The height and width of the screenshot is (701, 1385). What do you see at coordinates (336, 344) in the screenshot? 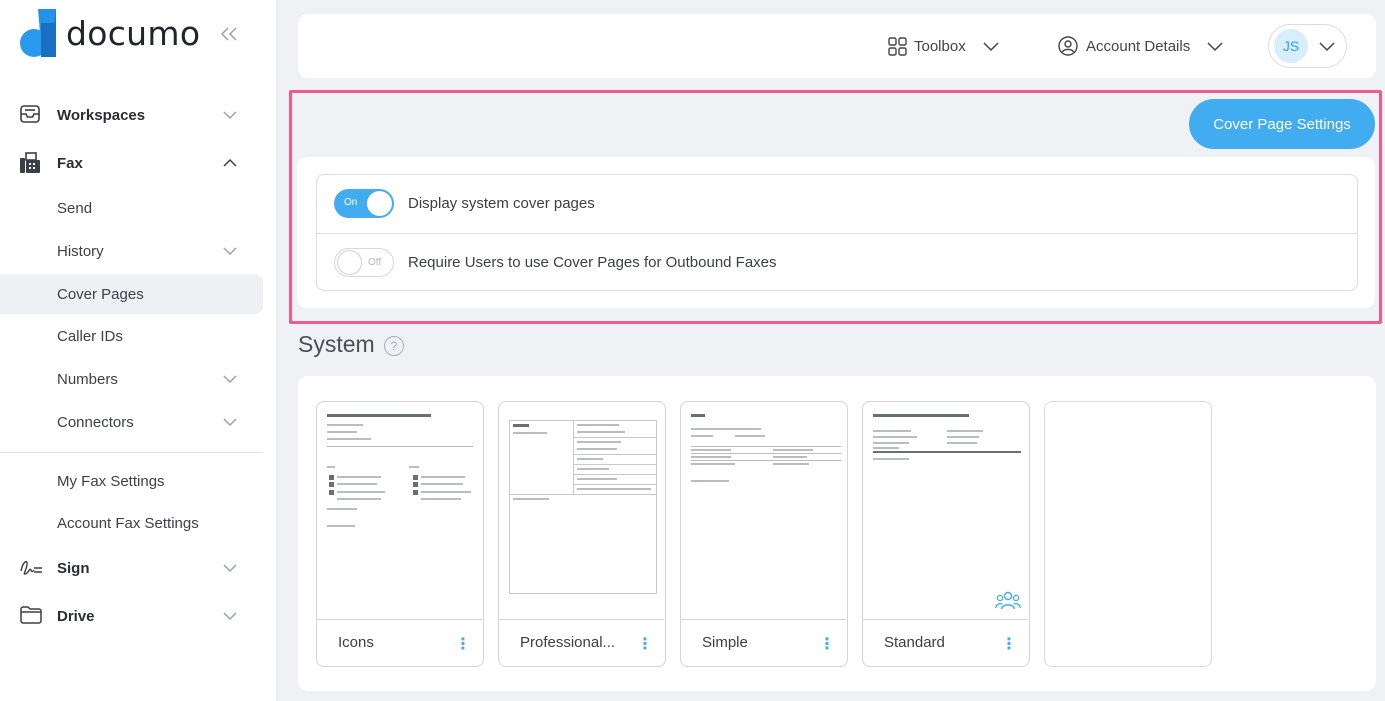
I see `section-title: System` at bounding box center [336, 344].